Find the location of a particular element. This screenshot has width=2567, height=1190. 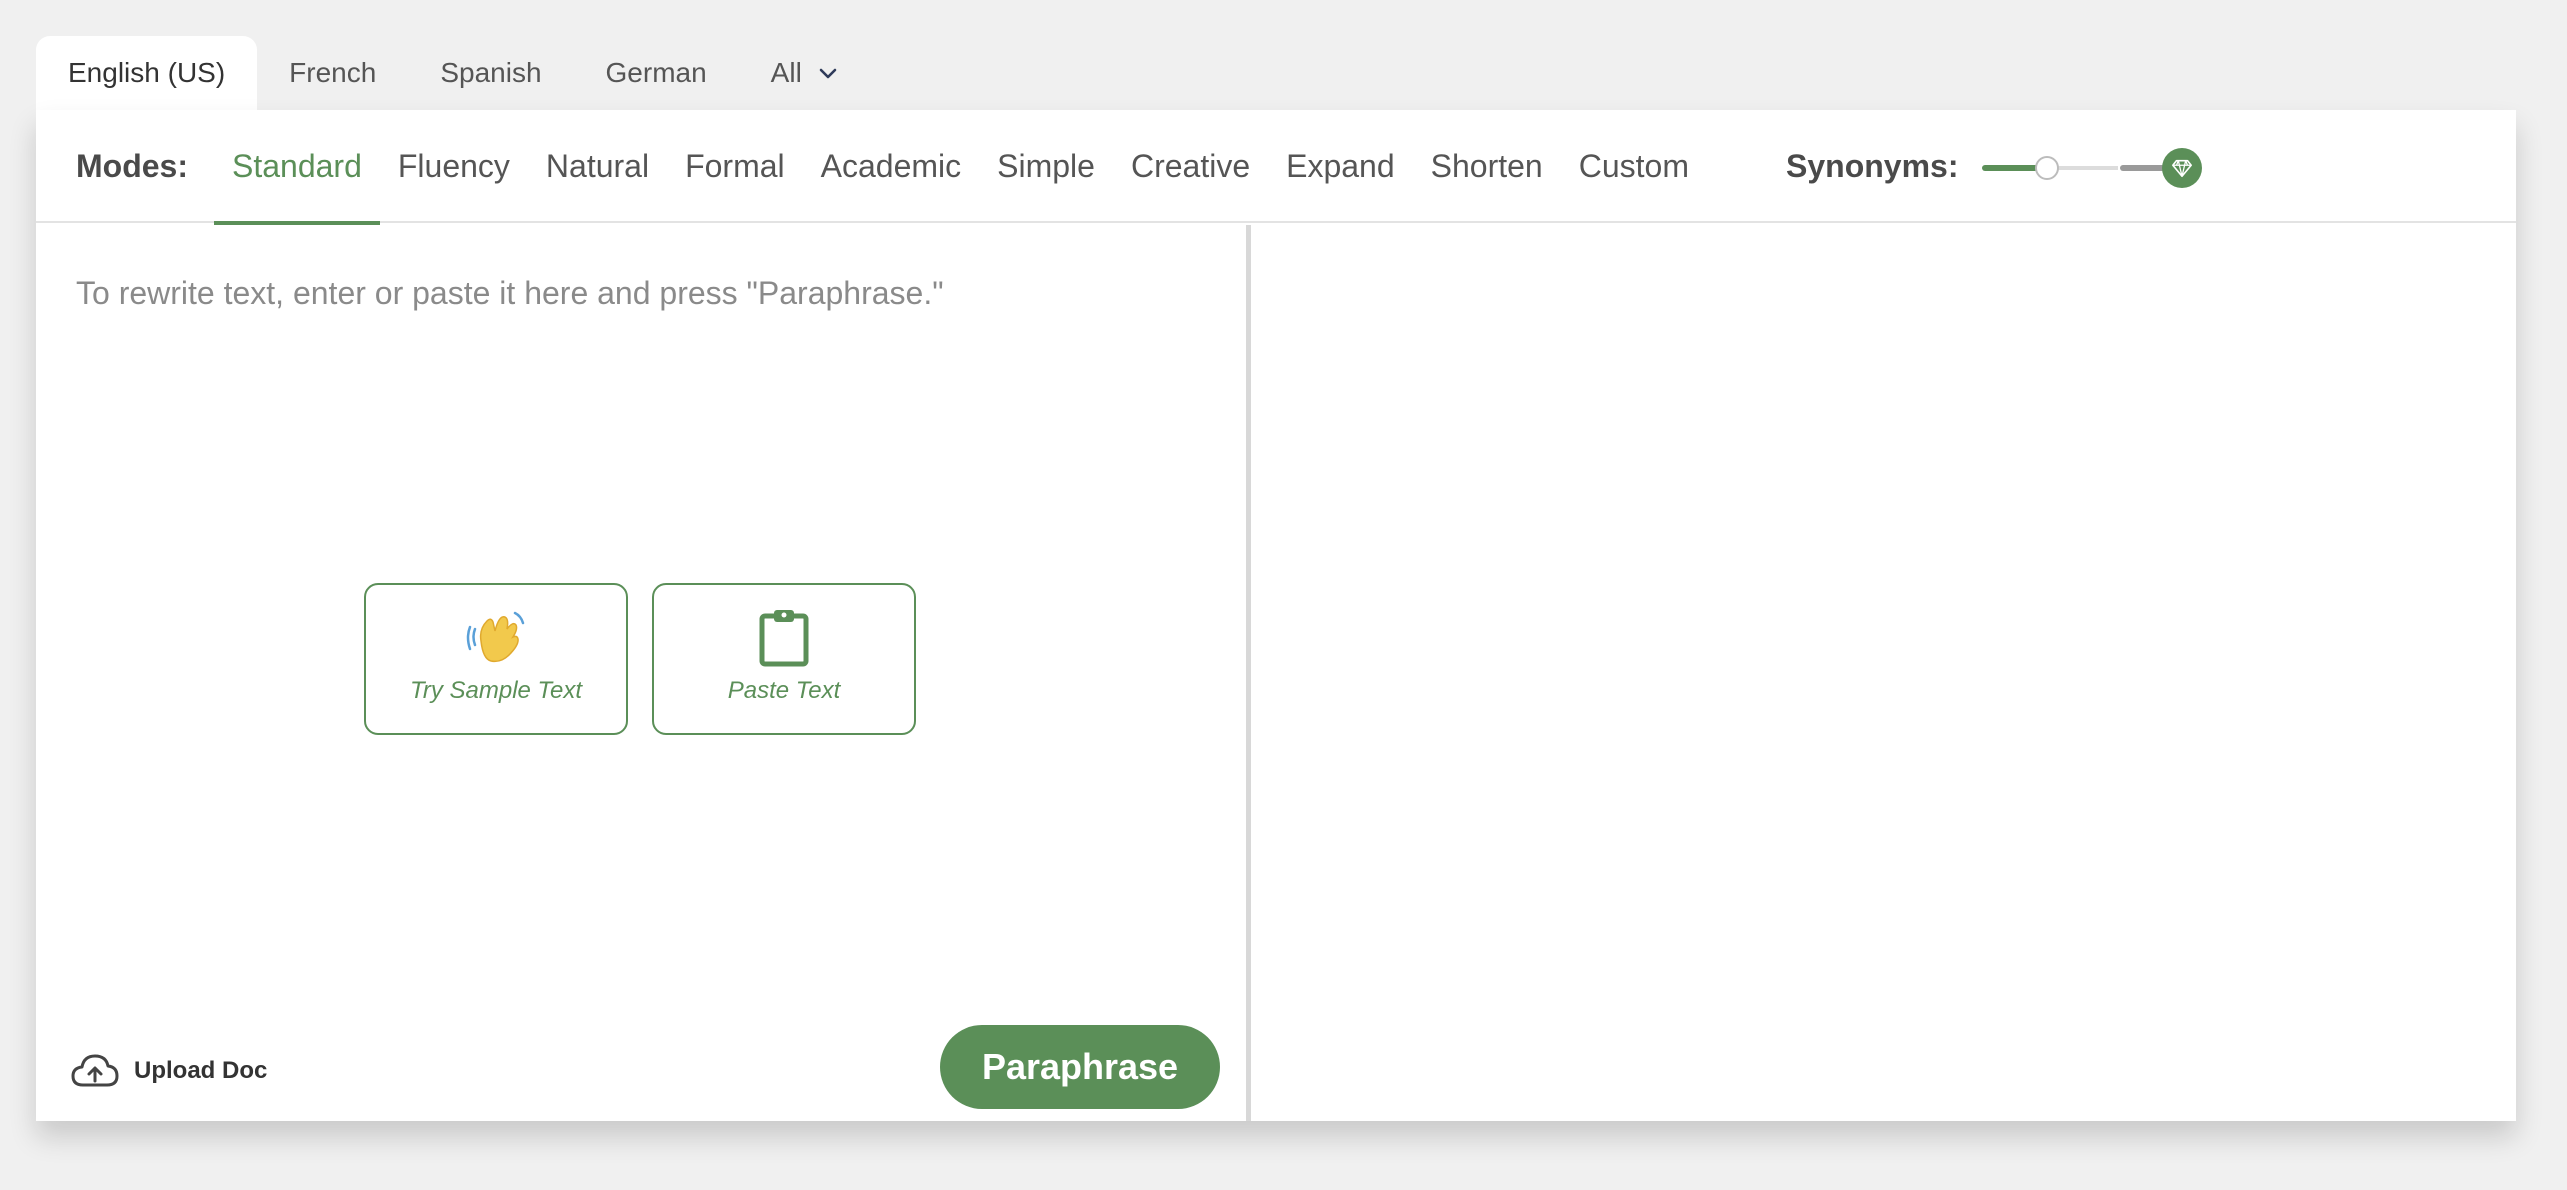

tab-spanish: Spanish is located at coordinates (490, 73).